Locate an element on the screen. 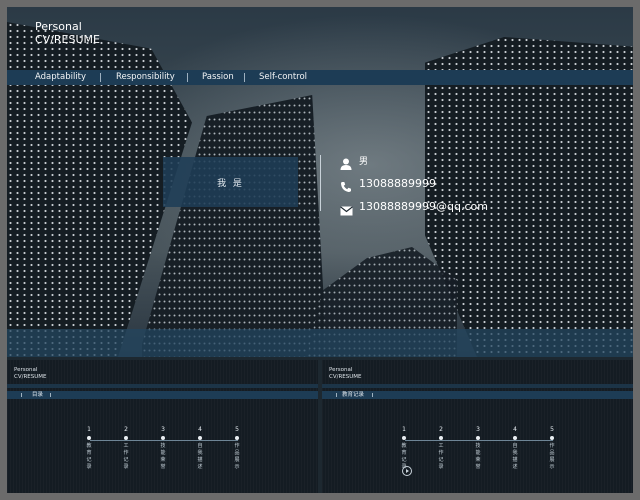 The image size is (640, 500). intro-card: 我 是 is located at coordinates (230, 182).